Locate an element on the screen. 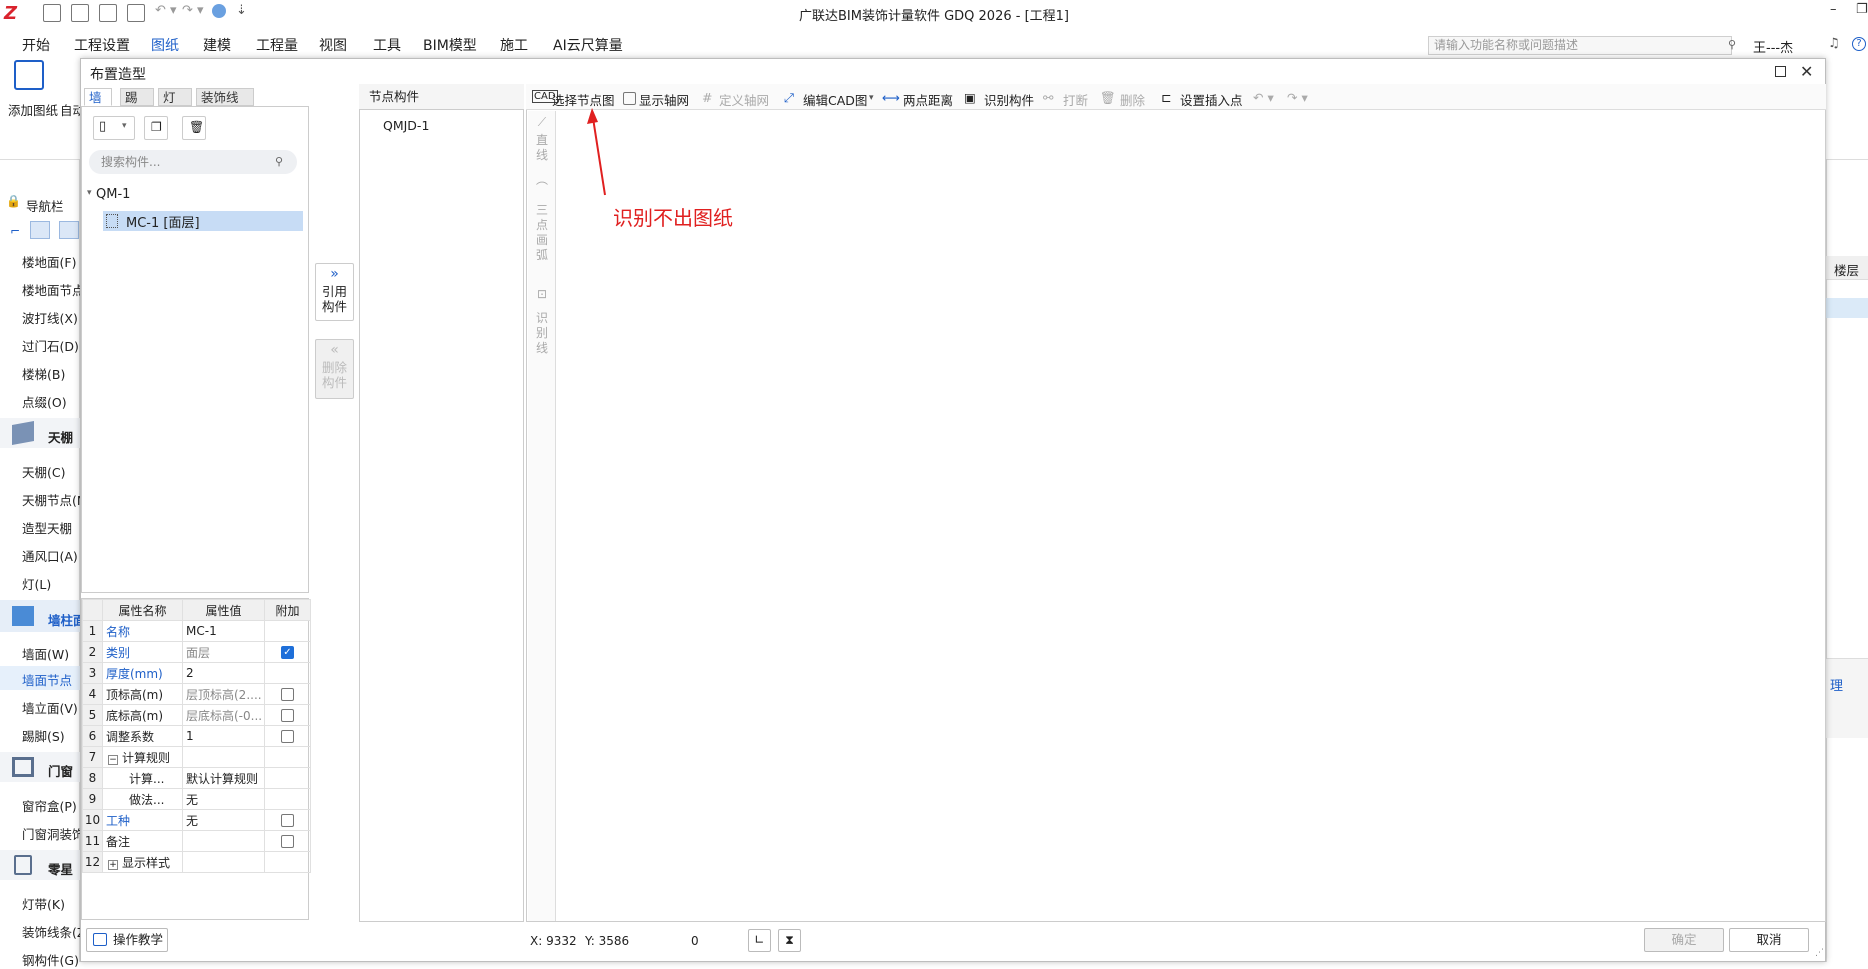 This screenshot has width=1868, height=969. expand-icon: + is located at coordinates (113, 864).